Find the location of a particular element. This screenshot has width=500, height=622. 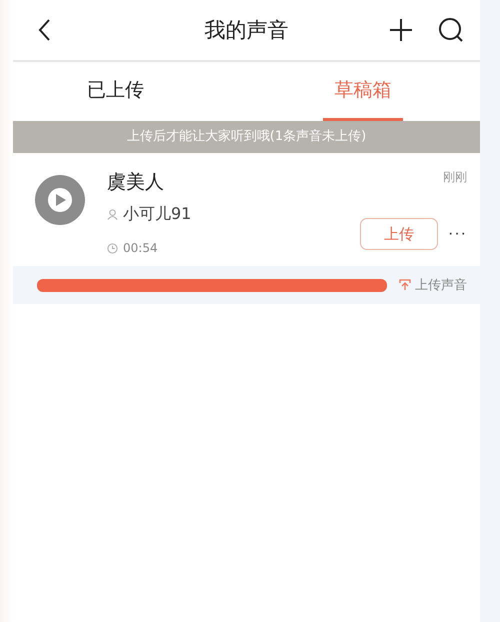

person-icon is located at coordinates (112, 214).